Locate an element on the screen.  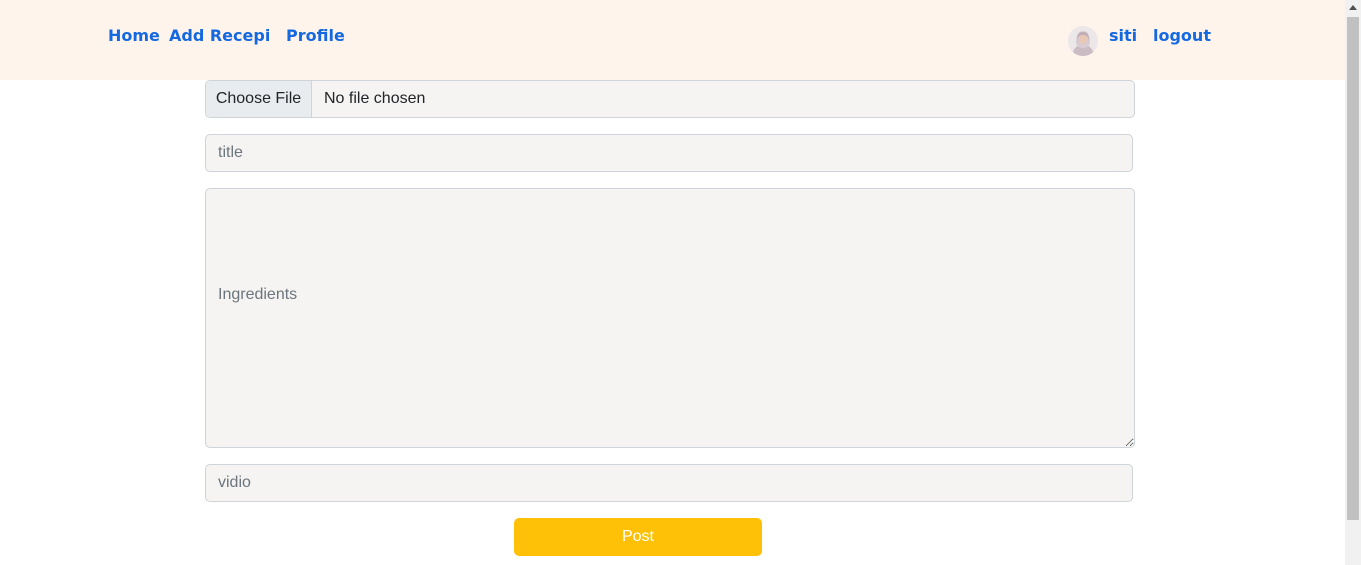
title-input is located at coordinates (669, 153).